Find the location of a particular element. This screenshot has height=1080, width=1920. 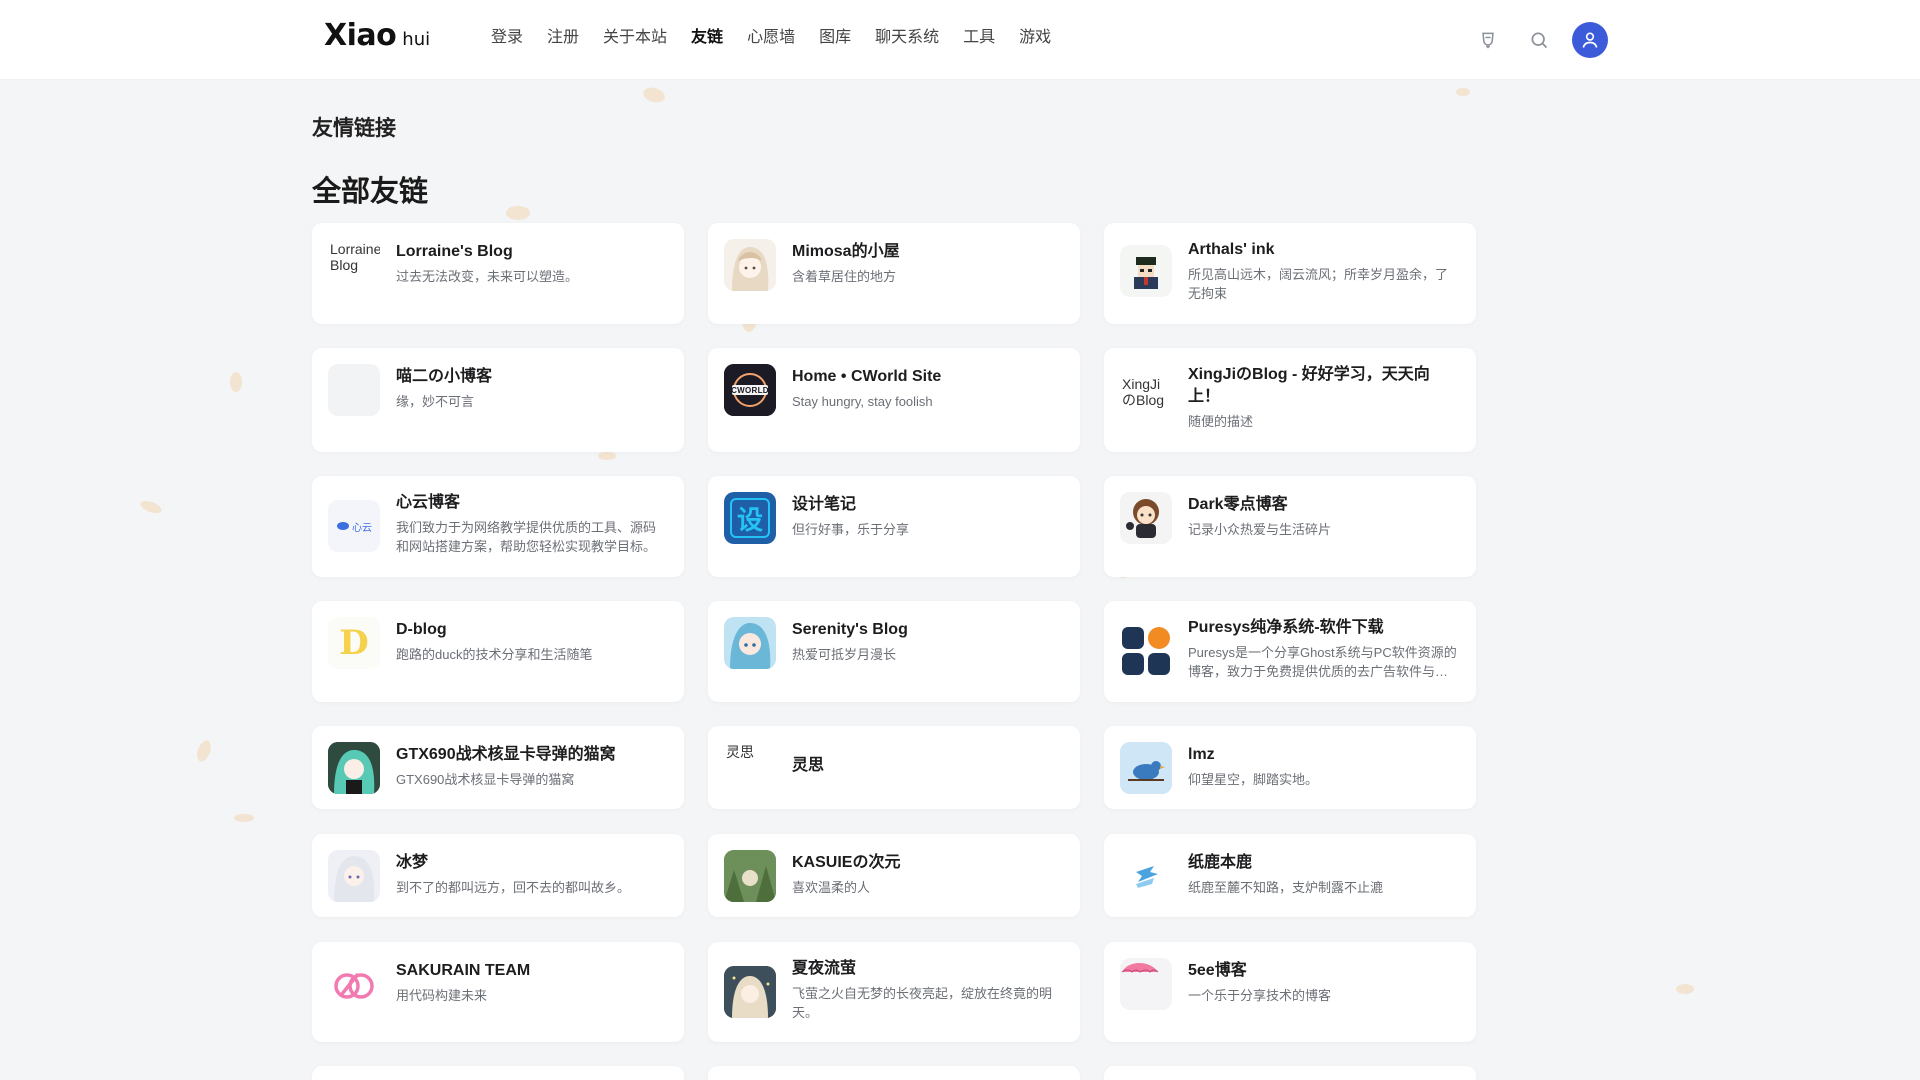

logo-subtext: hui is located at coordinates (416, 39).